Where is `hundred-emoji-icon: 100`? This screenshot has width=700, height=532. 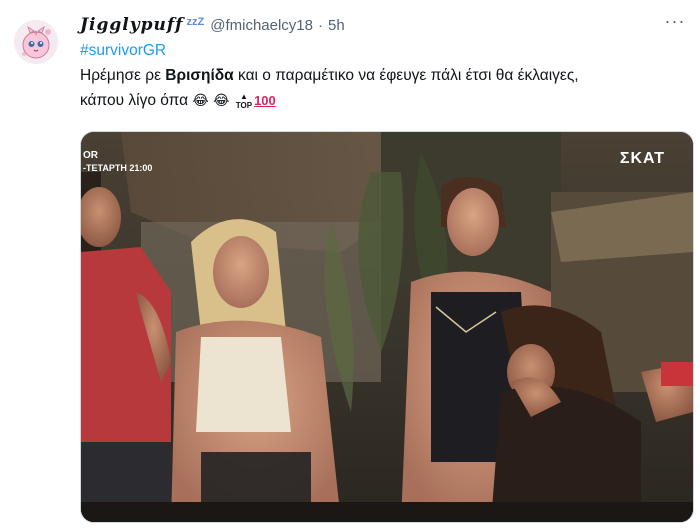
hundred-emoji-icon: 100 is located at coordinates (265, 101).